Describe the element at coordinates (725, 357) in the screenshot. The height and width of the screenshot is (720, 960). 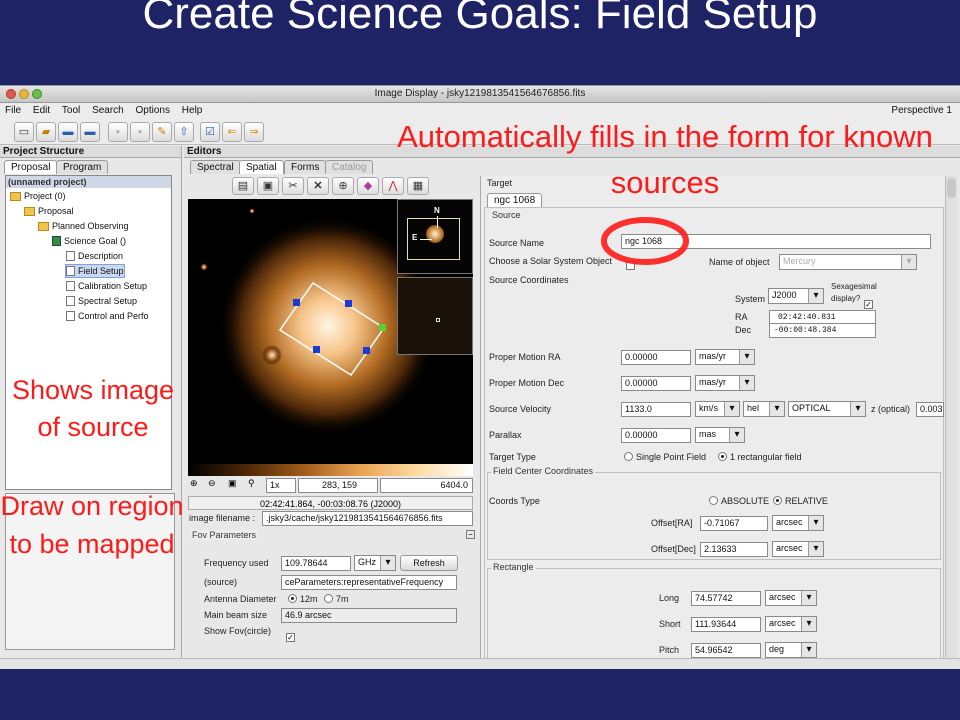
I see `pm-ra-unit-select: mas/yr` at that location.